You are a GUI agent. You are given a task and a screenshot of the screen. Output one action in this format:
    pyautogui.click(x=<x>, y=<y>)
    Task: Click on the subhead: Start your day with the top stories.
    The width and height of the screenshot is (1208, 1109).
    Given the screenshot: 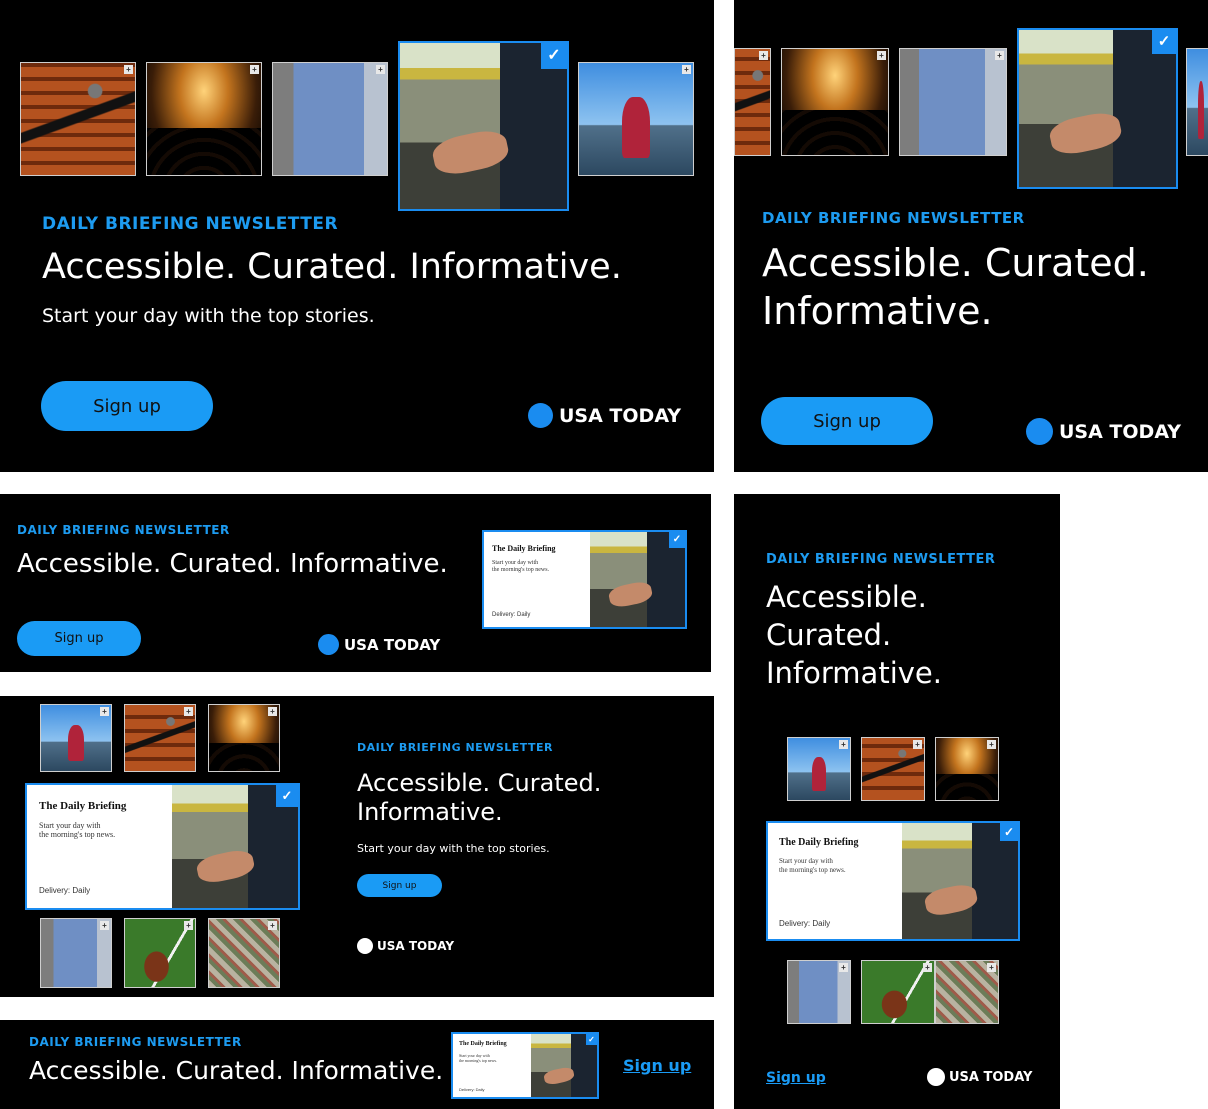 What is the action you would take?
    pyautogui.click(x=453, y=848)
    